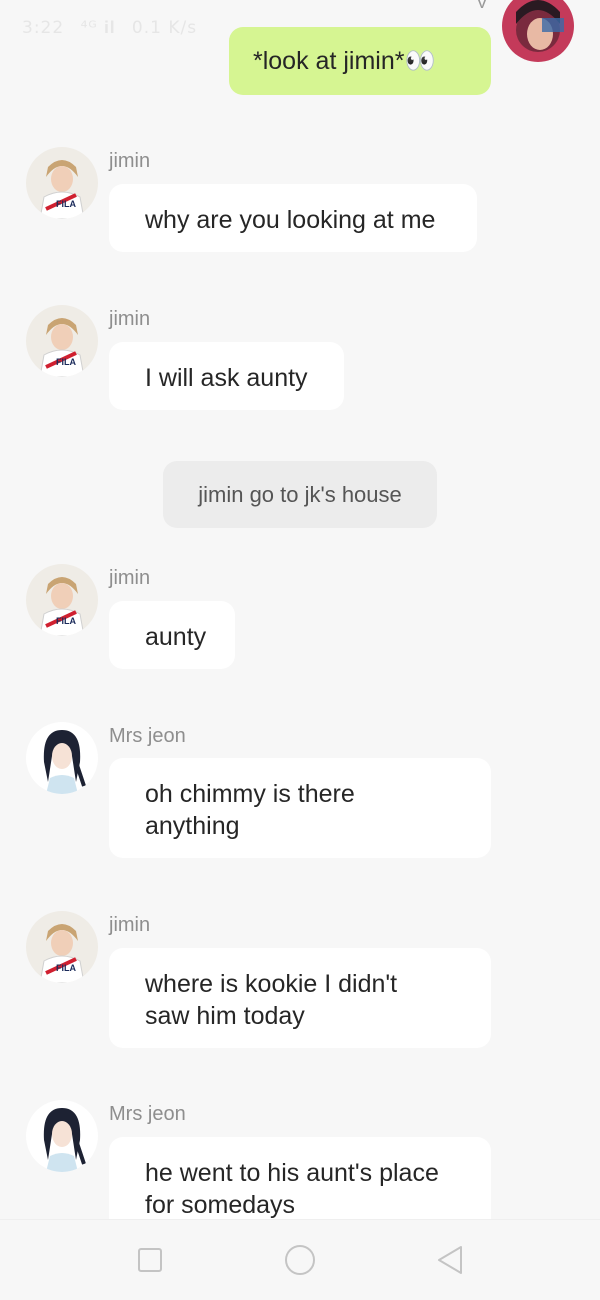 This screenshot has height=1300, width=600. I want to click on received-message-bubble: why are you looking at me, so click(293, 218).